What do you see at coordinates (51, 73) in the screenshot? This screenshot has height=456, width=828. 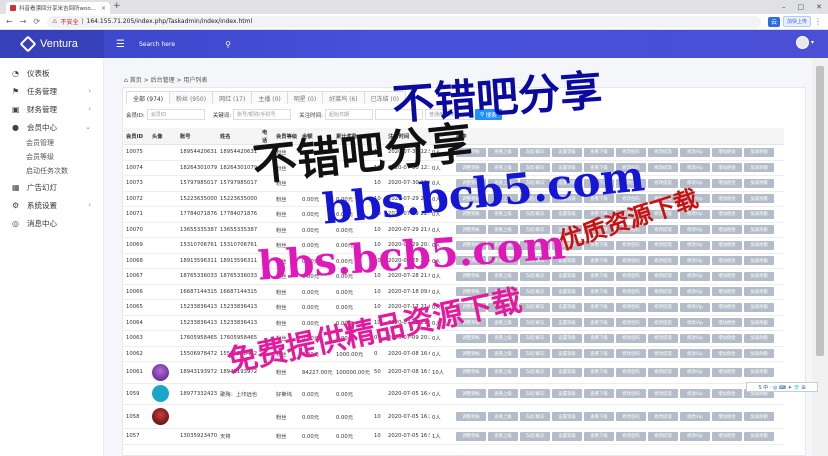 I see `sidebar-item-dashboard: ◔ 仪表板` at bounding box center [51, 73].